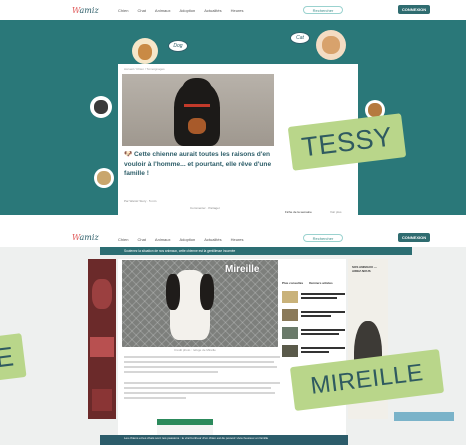  I want to click on breadcrumb: Accueil / Chien / Témoignages, so click(144, 69).